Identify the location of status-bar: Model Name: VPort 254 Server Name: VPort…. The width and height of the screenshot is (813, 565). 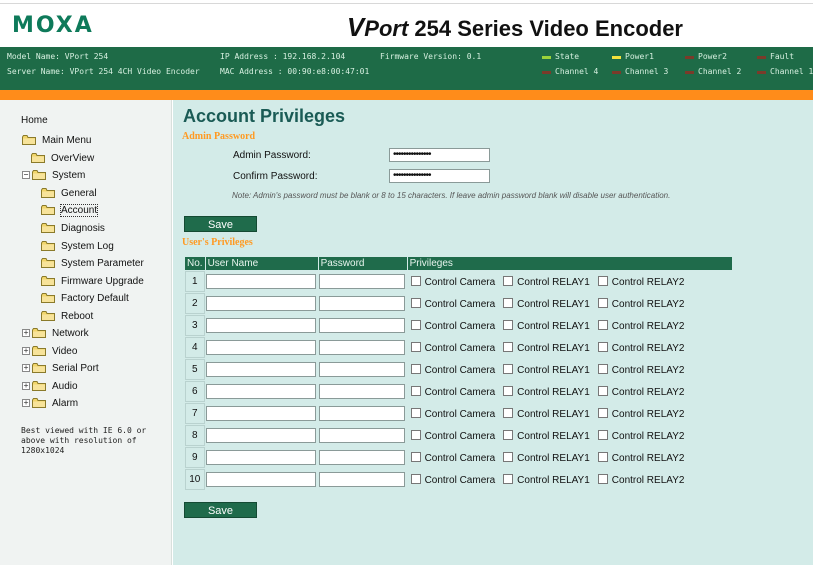
(406, 68).